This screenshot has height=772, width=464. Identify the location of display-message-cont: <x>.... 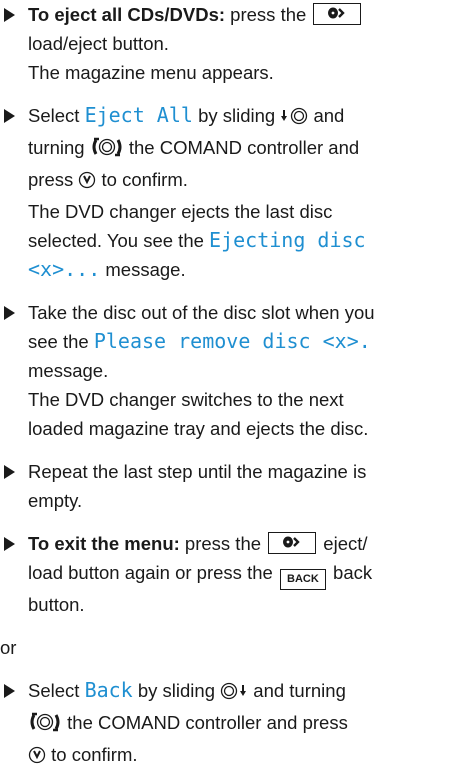
(64, 269).